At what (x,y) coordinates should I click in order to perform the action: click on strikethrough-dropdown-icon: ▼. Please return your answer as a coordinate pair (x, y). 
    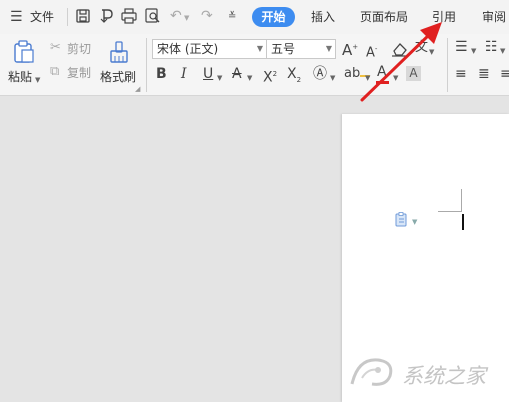
    Looking at the image, I should click on (249, 78).